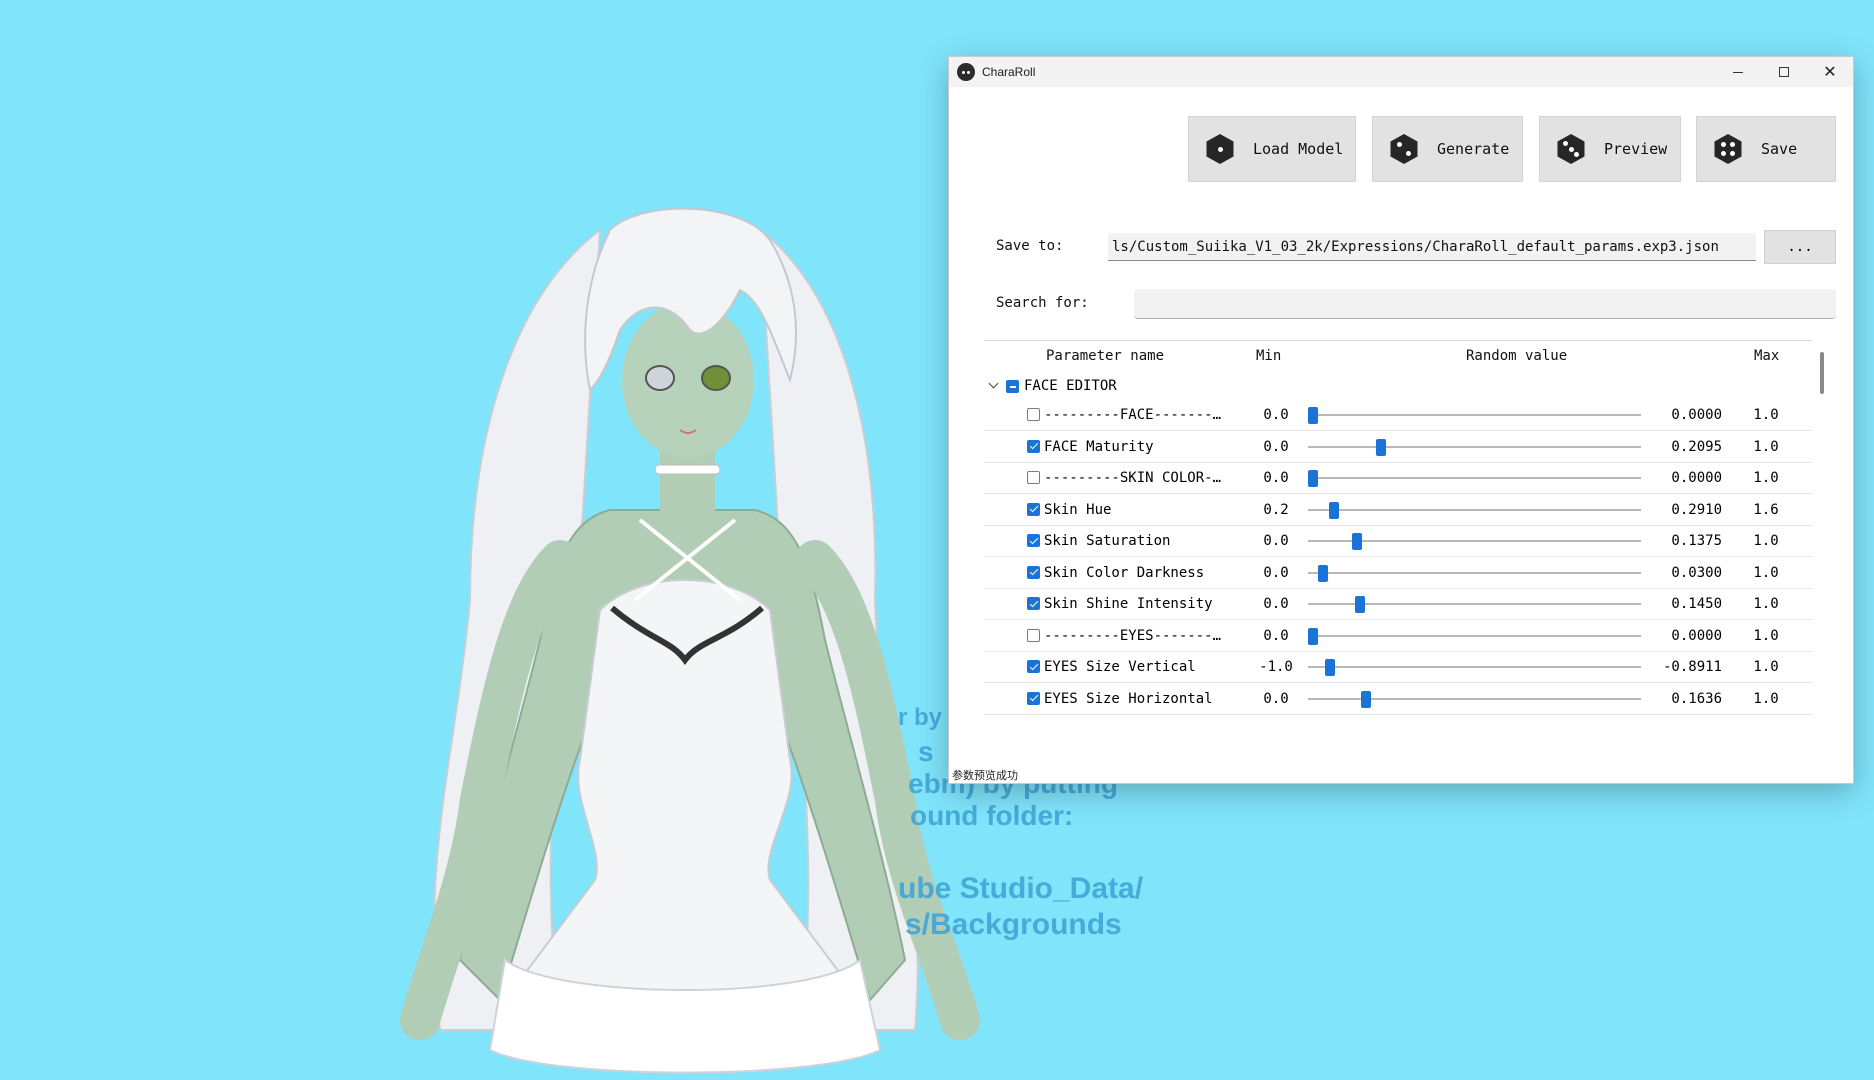 This screenshot has width=1874, height=1080. What do you see at coordinates (993, 383) in the screenshot?
I see `chevron-down-icon` at bounding box center [993, 383].